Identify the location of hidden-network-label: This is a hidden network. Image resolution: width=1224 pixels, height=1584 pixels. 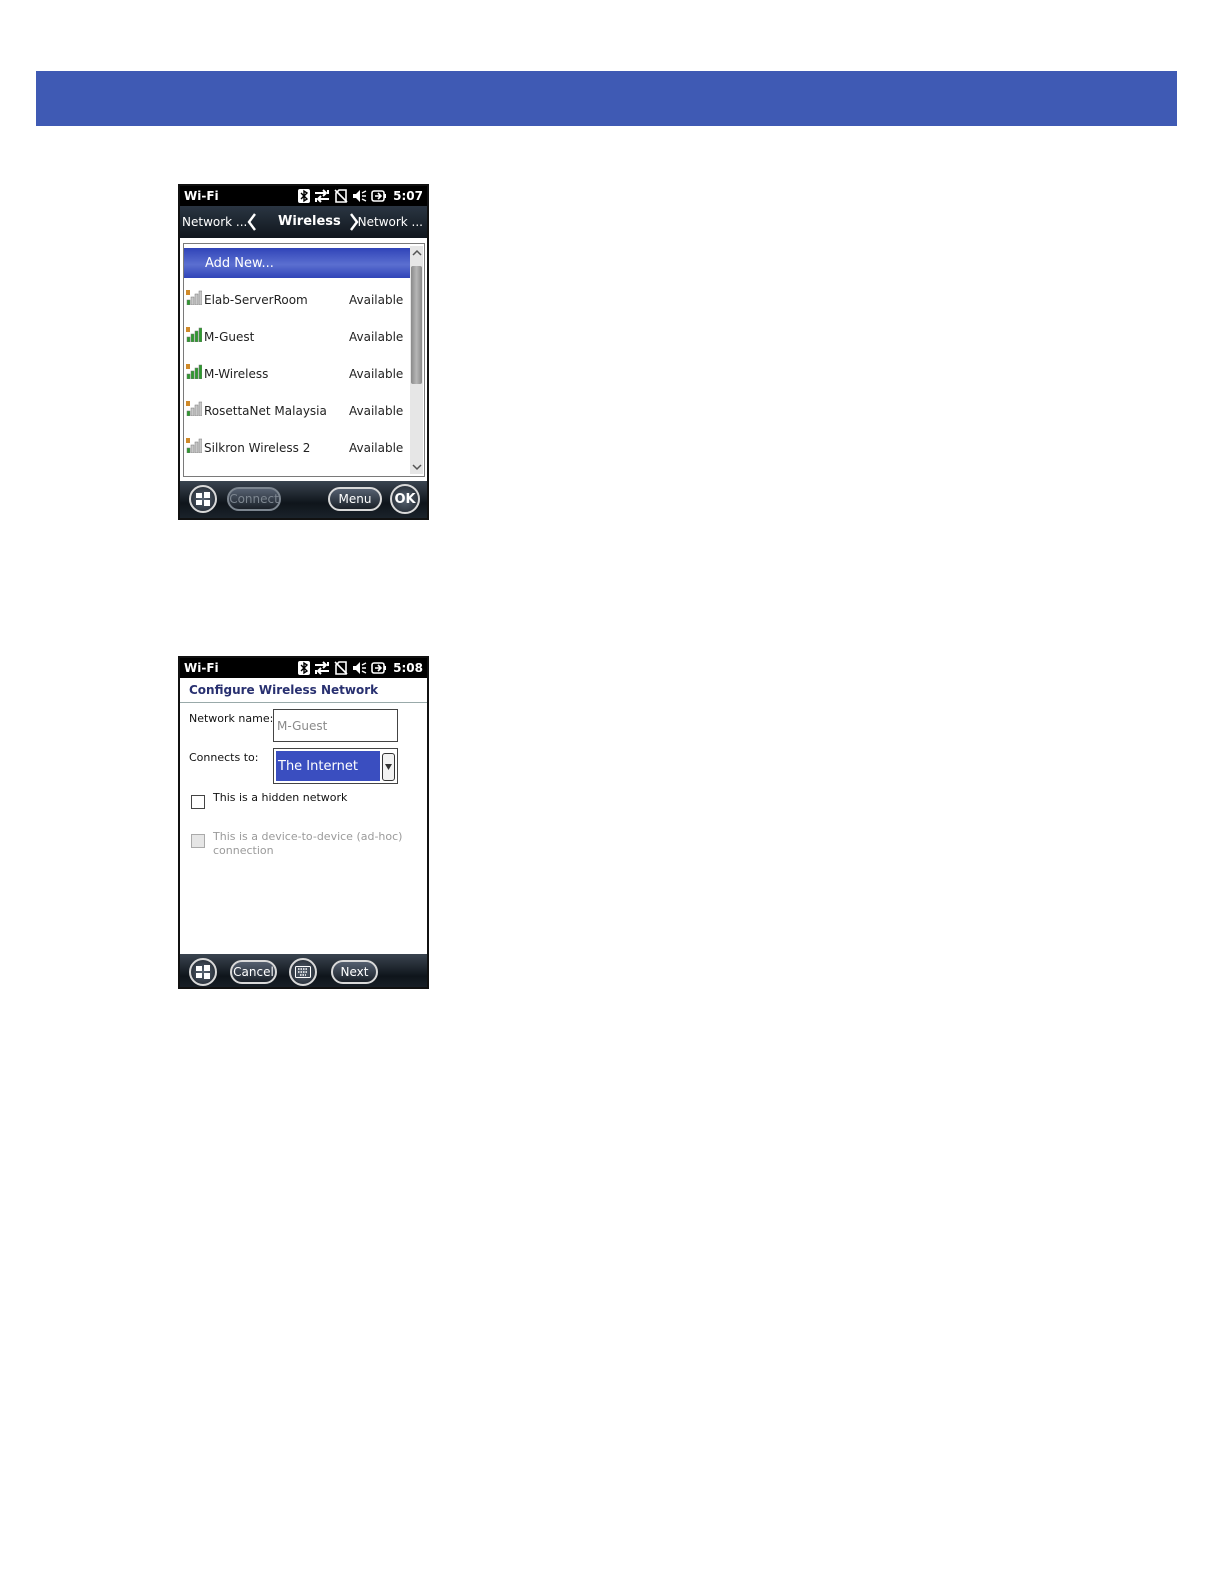
(280, 797).